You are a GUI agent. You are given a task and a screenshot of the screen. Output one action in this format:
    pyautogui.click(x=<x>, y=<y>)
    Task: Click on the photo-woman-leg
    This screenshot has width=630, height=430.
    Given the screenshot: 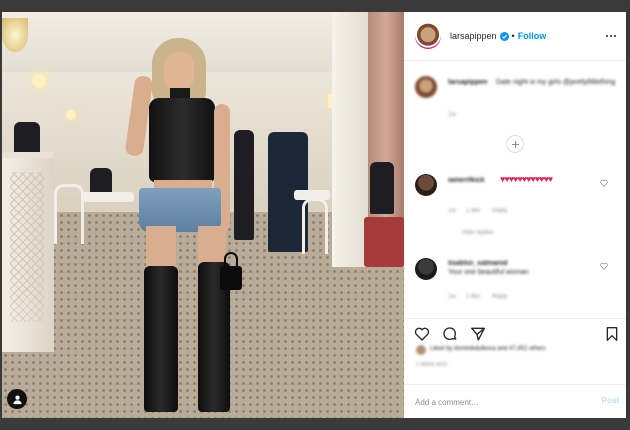 What is the action you would take?
    pyautogui.click(x=161, y=248)
    